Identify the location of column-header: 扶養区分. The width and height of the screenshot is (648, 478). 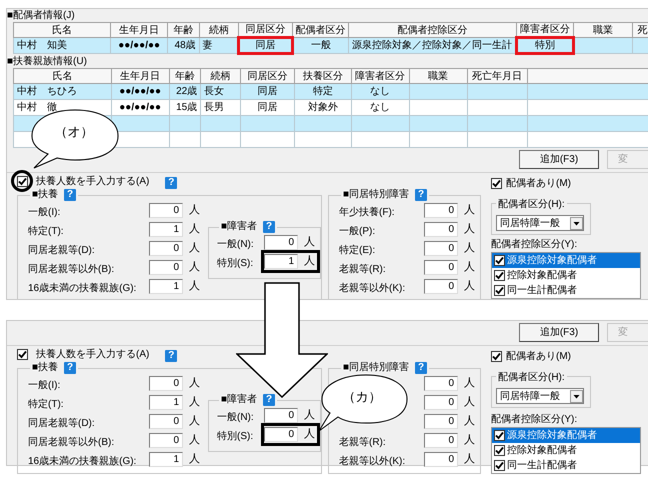
(323, 76).